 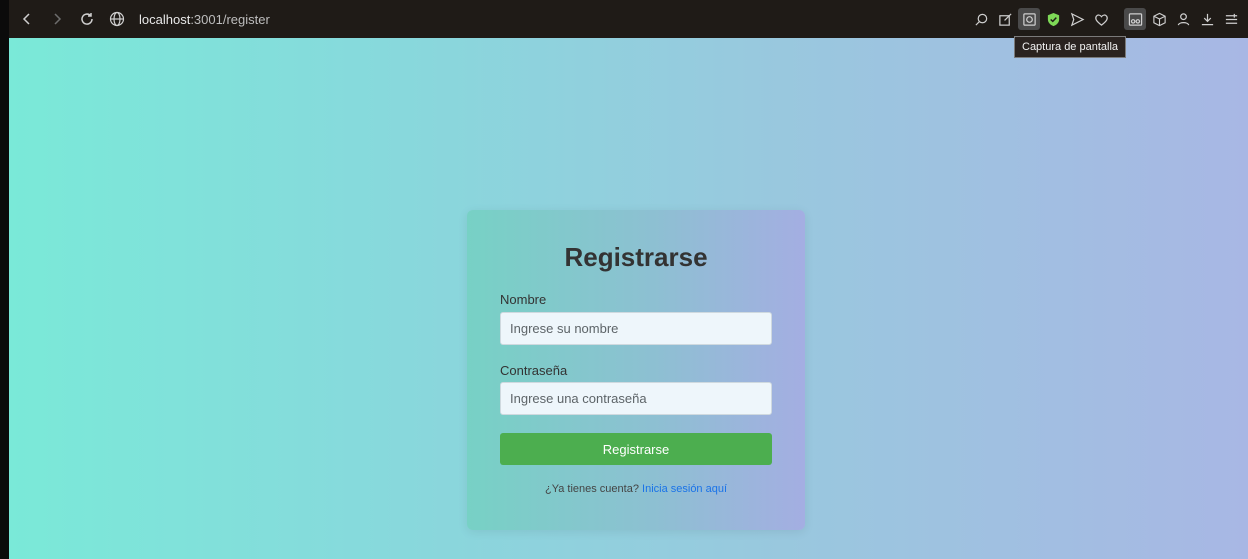 I want to click on tooltip: Captura de pantalla, so click(x=1070, y=47).